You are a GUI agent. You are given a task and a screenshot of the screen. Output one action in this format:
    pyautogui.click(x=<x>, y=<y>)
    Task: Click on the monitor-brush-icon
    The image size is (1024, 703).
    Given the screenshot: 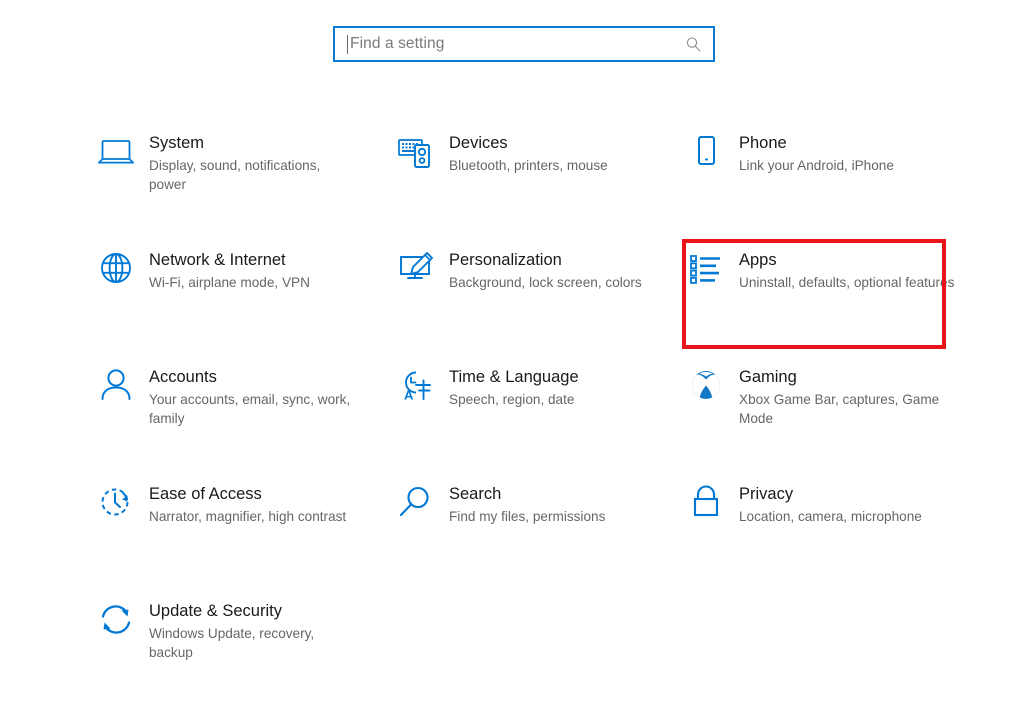 What is the action you would take?
    pyautogui.click(x=416, y=270)
    